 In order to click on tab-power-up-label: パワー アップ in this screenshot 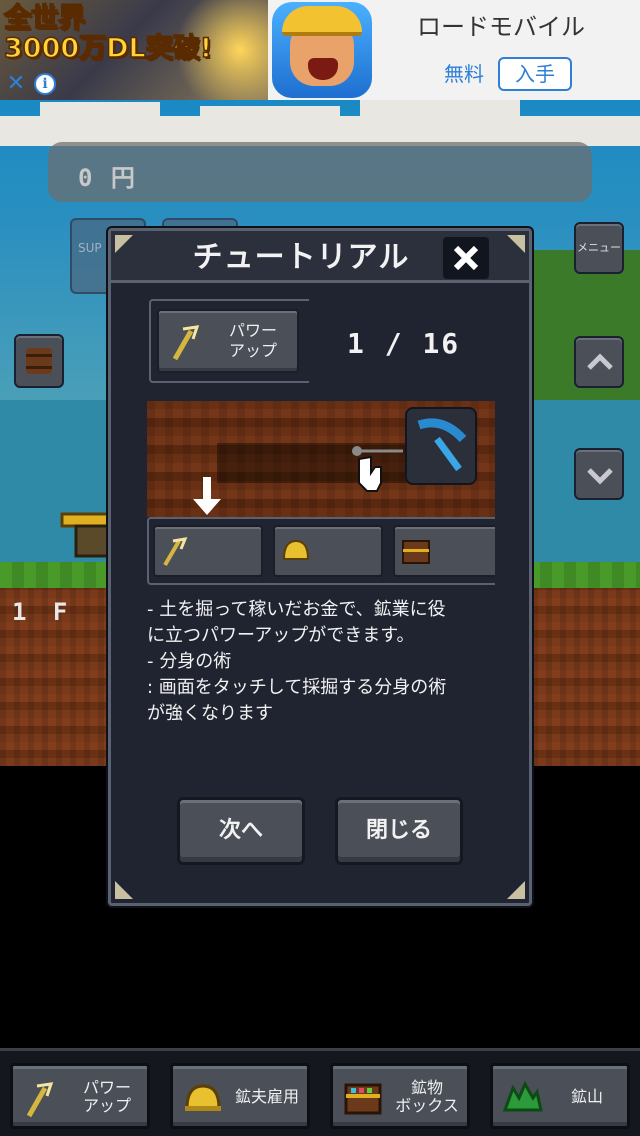, I will do `click(252, 340)`.